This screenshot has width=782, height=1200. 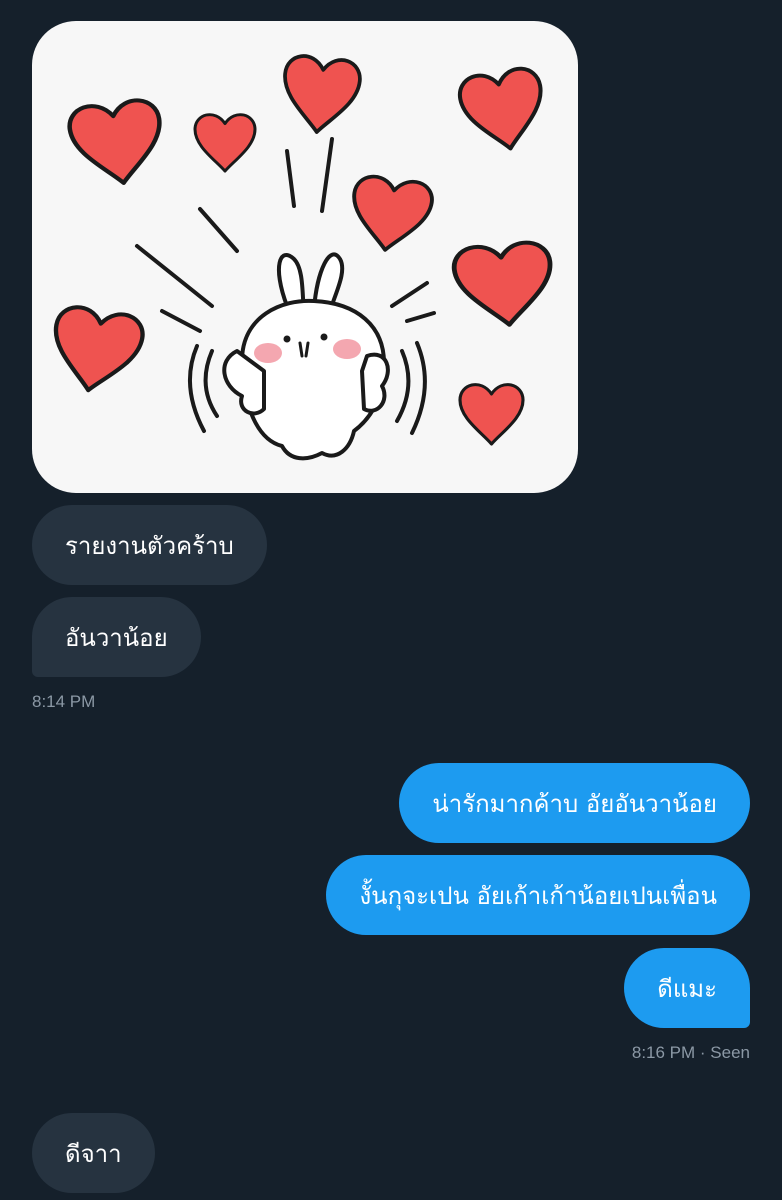 I want to click on message-text: รายงานตัวคร้าบ, so click(x=149, y=545).